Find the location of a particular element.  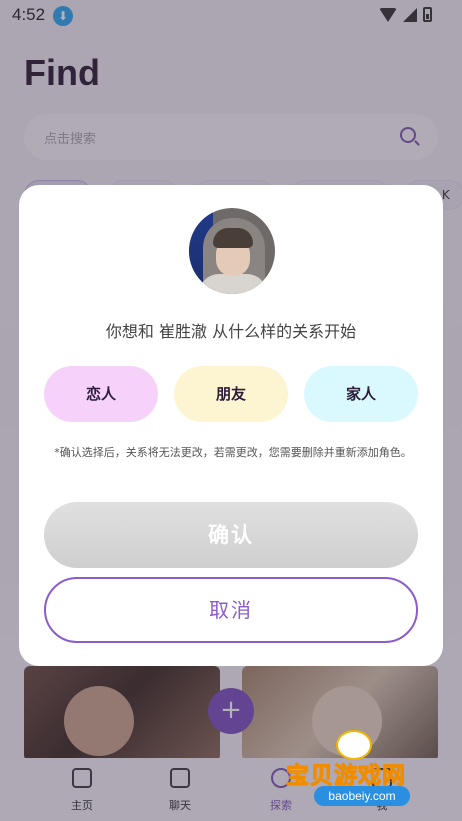

avatar-shirt is located at coordinates (233, 284).